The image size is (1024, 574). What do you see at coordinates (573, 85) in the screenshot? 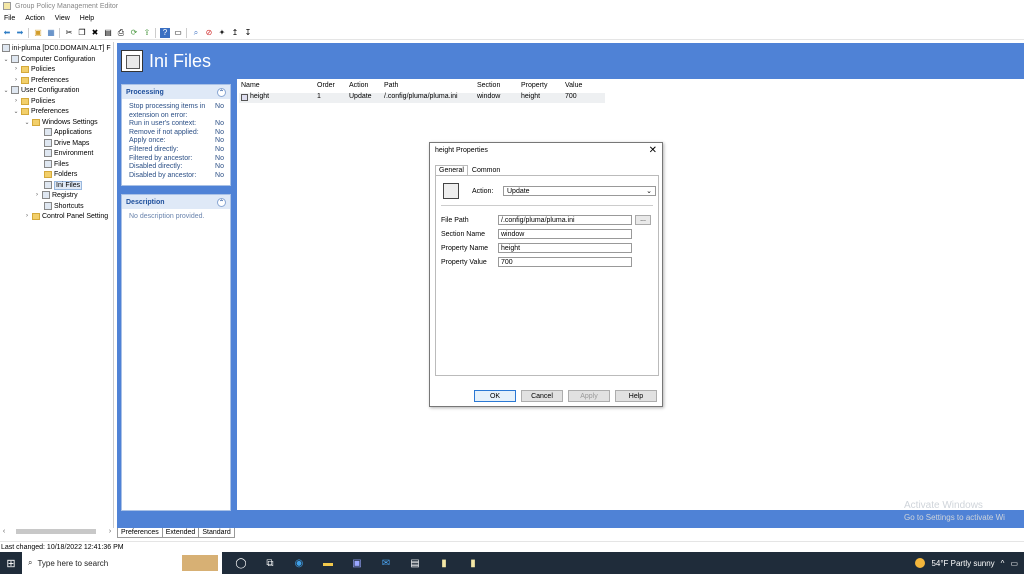
I see `column-value: Value` at bounding box center [573, 85].